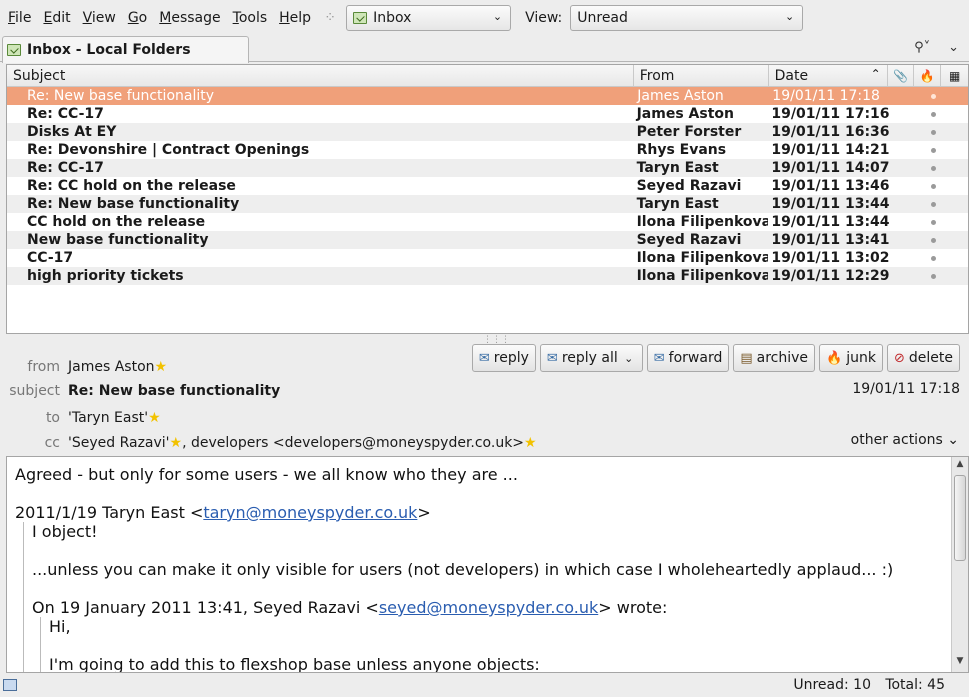 The width and height of the screenshot is (969, 697). I want to click on menu-view: View, so click(99, 18).